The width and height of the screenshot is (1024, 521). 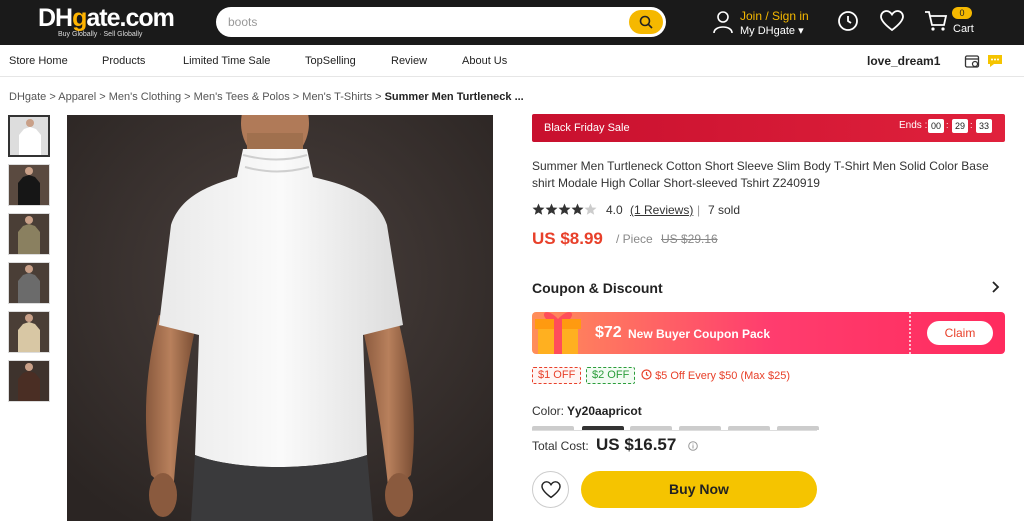 I want to click on sold-count: 7 sold, so click(x=724, y=210).